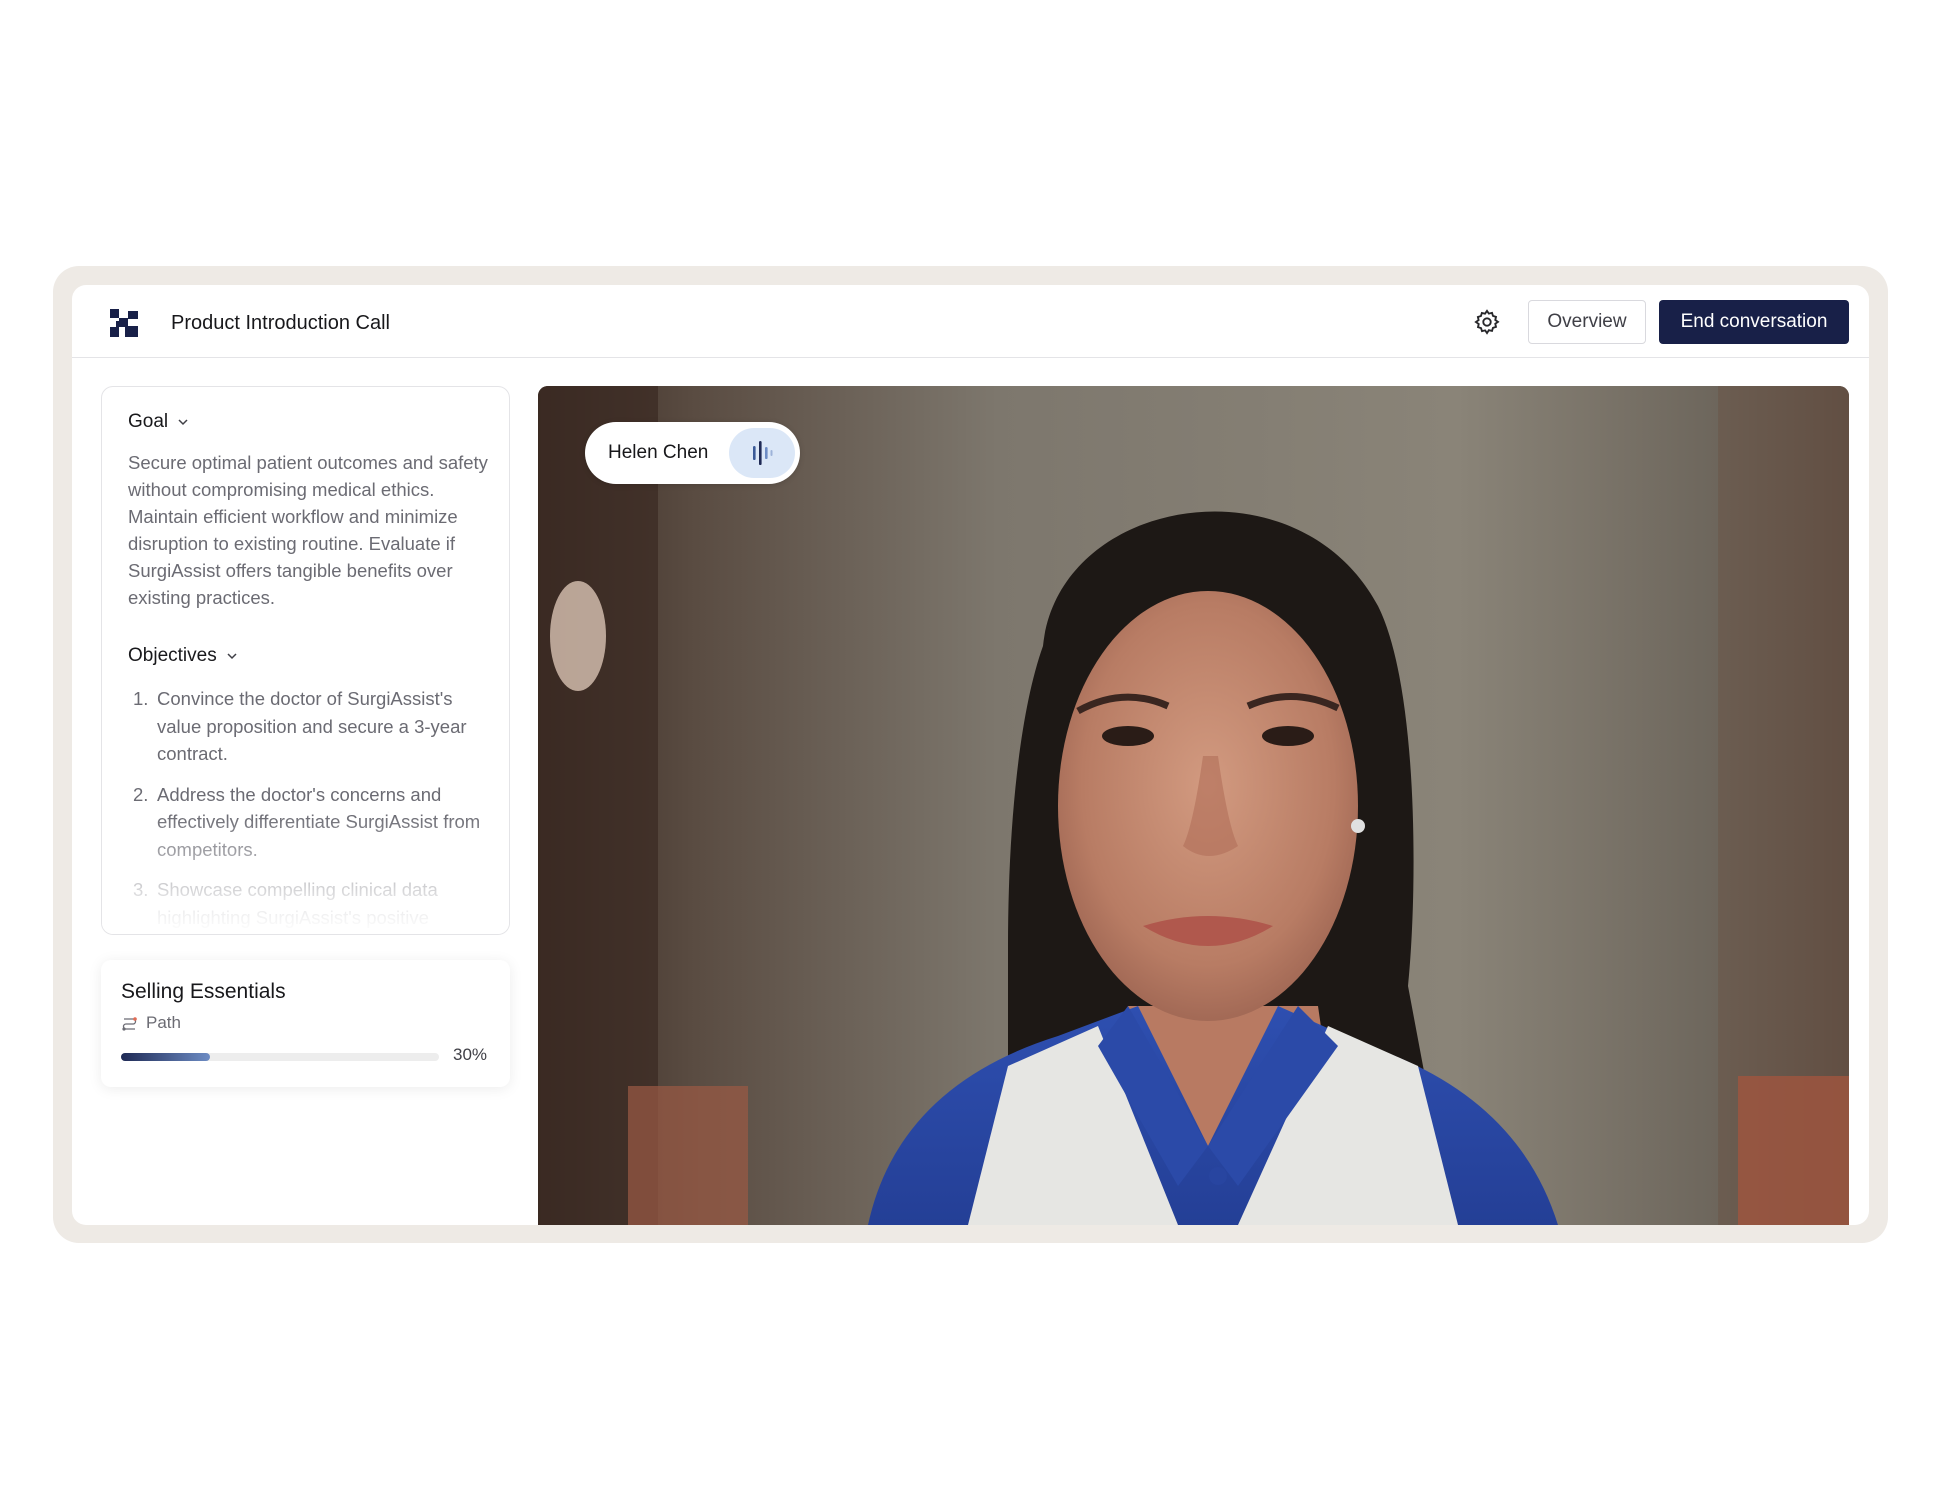 The width and height of the screenshot is (1941, 1506). I want to click on logo-icon, so click(124, 323).